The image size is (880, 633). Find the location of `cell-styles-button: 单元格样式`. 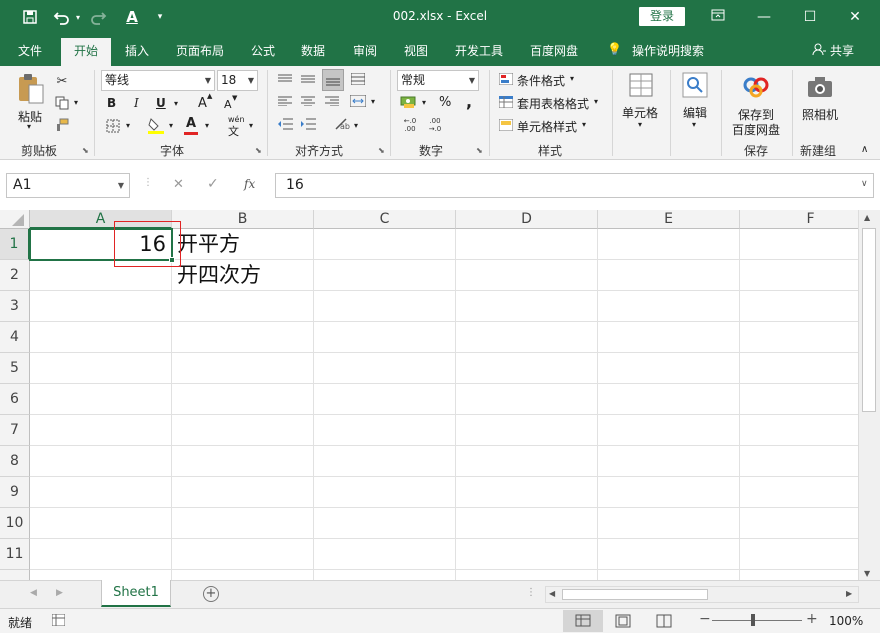

cell-styles-button: 单元格样式 is located at coordinates (547, 126).